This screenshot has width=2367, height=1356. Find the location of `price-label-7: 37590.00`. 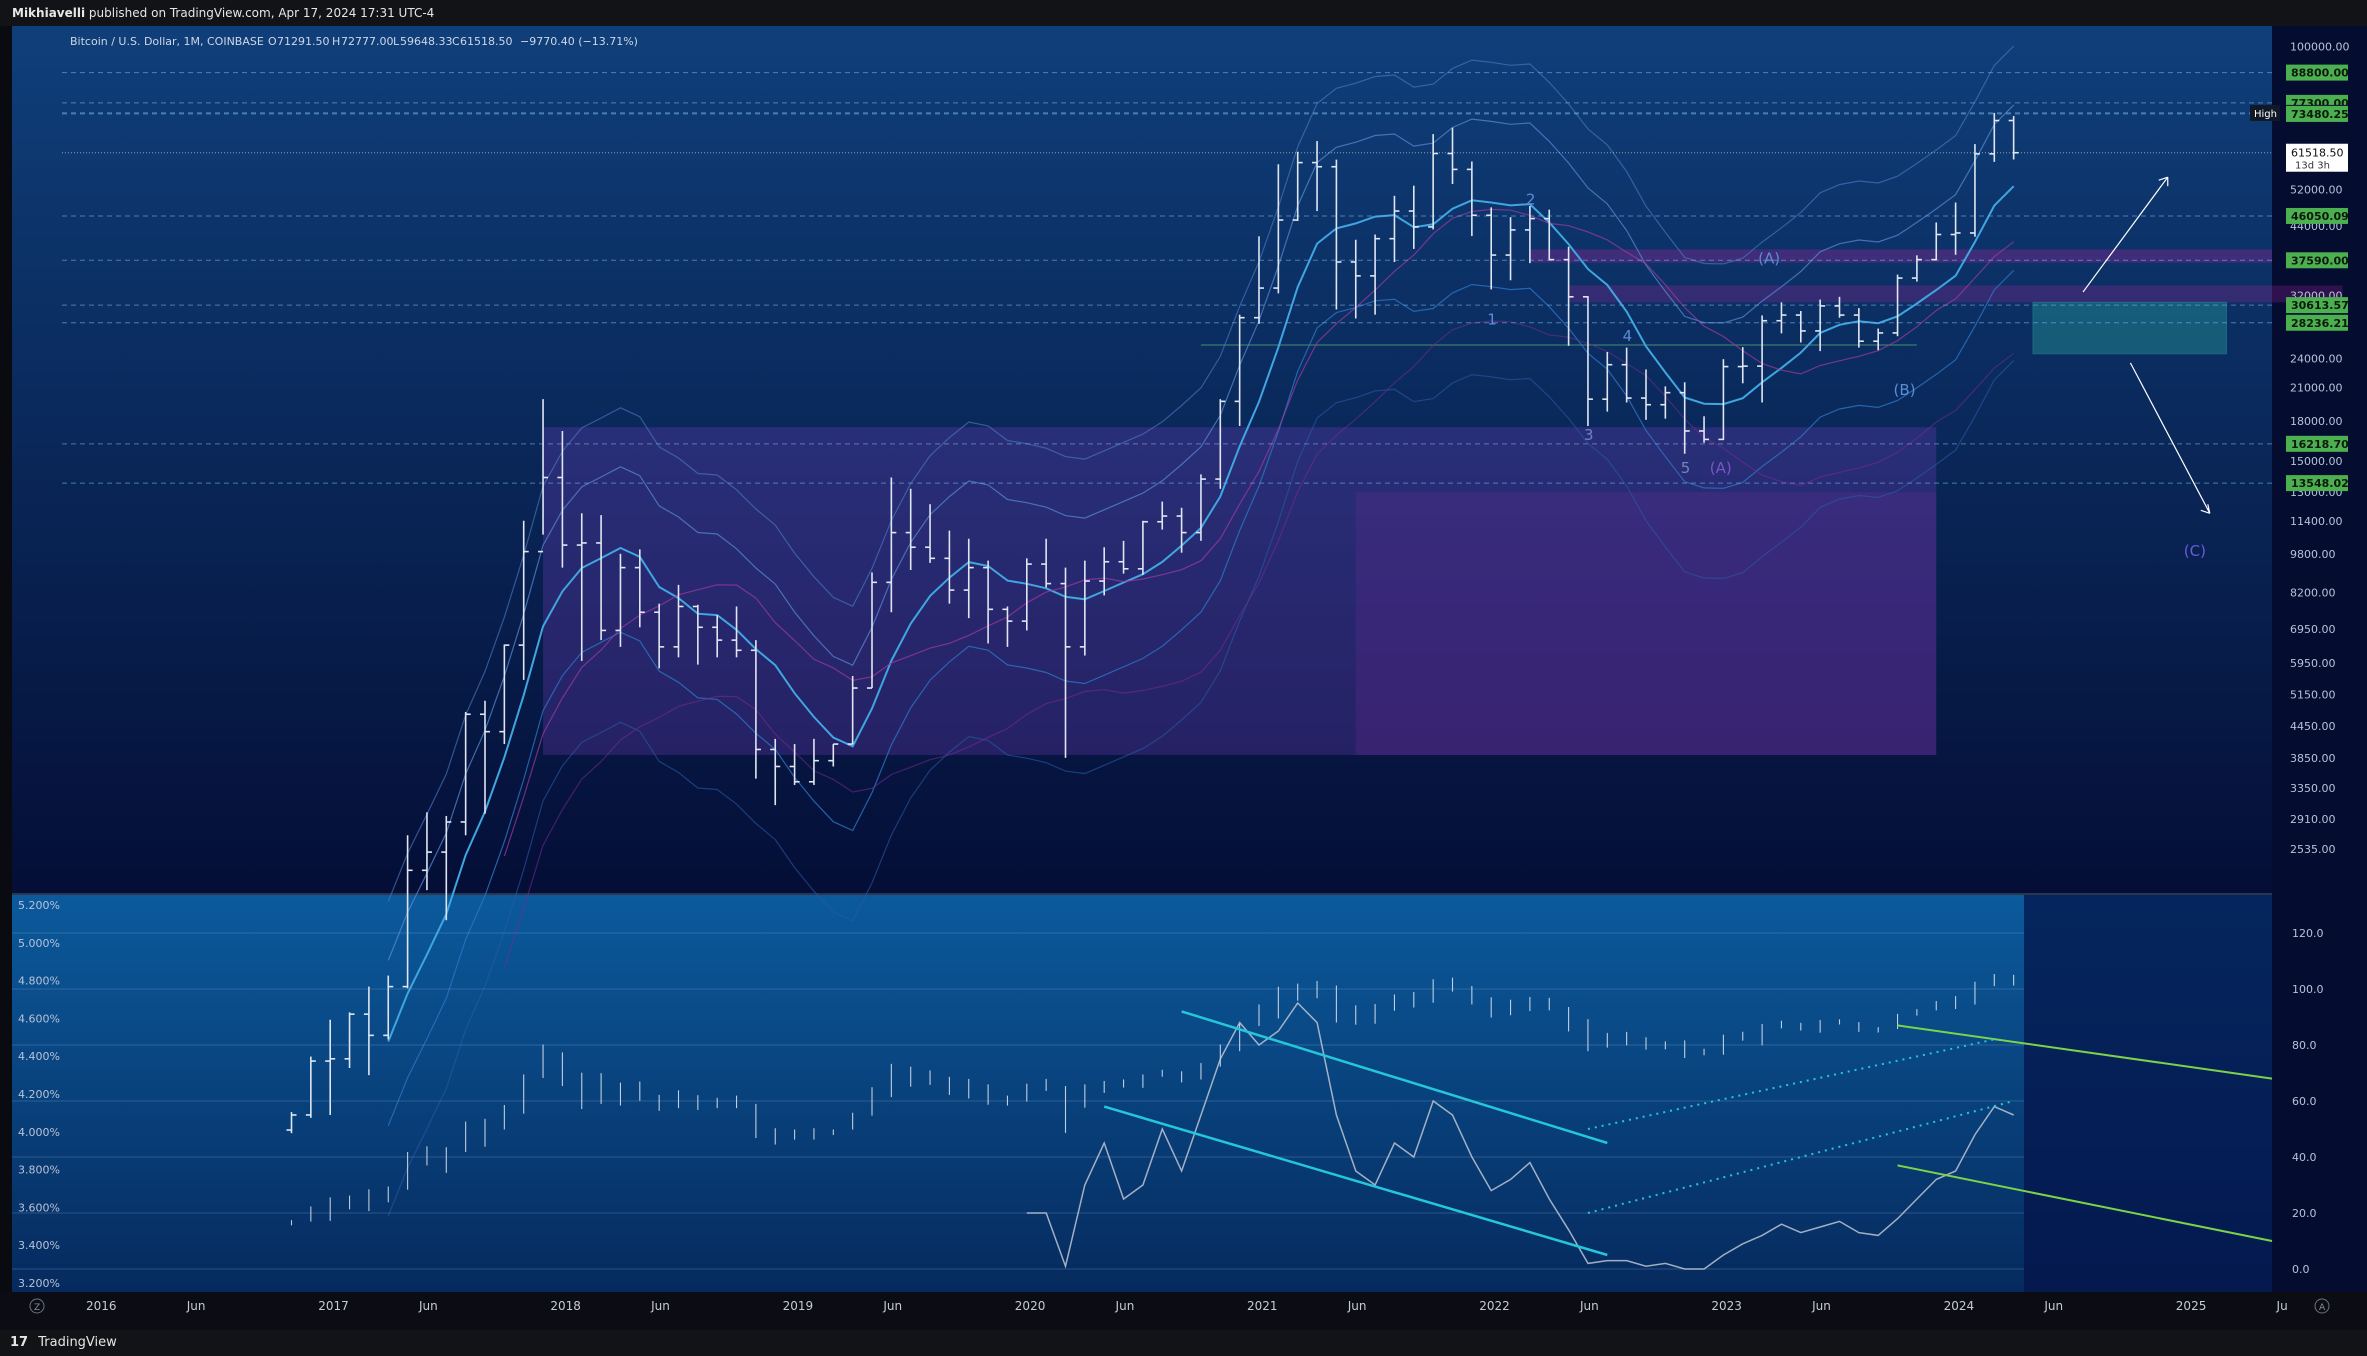

price-label-7: 37590.00 is located at coordinates (2320, 260).